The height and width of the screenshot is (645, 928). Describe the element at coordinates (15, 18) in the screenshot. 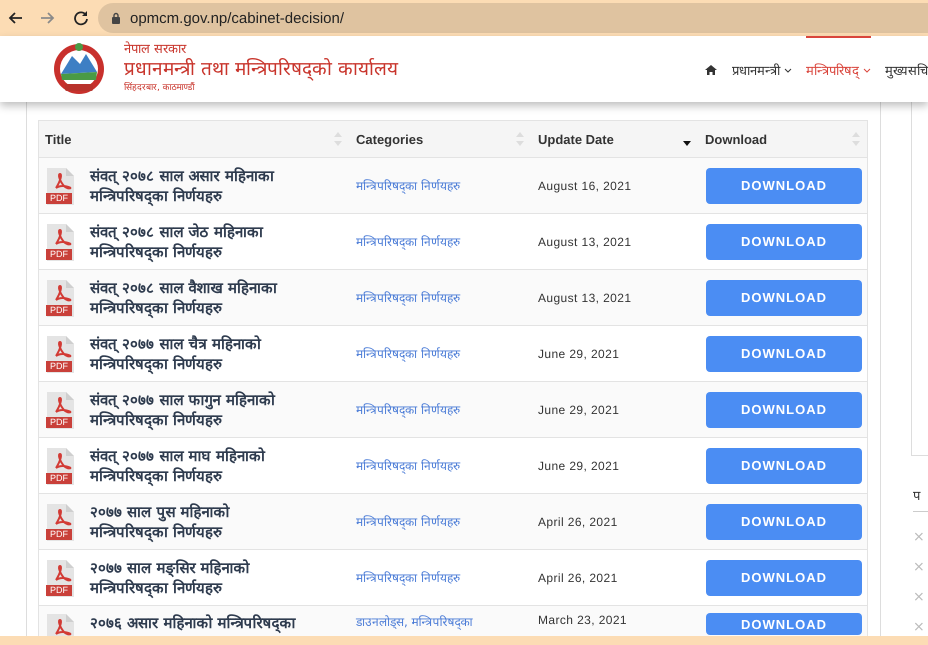

I see `back-icon` at that location.